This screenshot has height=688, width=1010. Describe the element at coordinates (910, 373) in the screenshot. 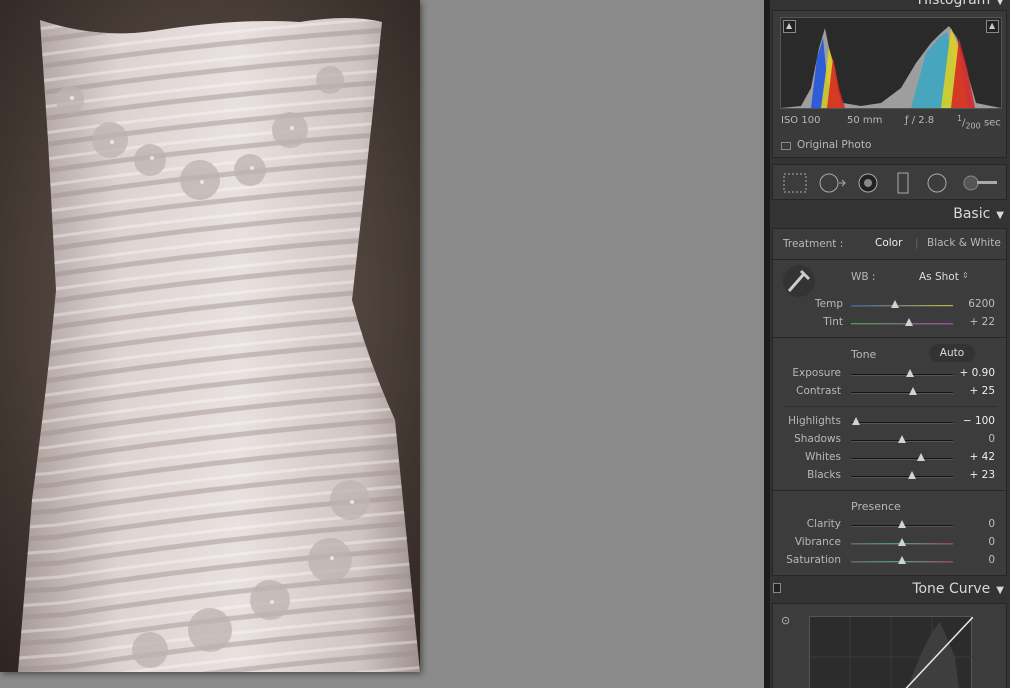

I see `exposure-slider-thumb` at that location.